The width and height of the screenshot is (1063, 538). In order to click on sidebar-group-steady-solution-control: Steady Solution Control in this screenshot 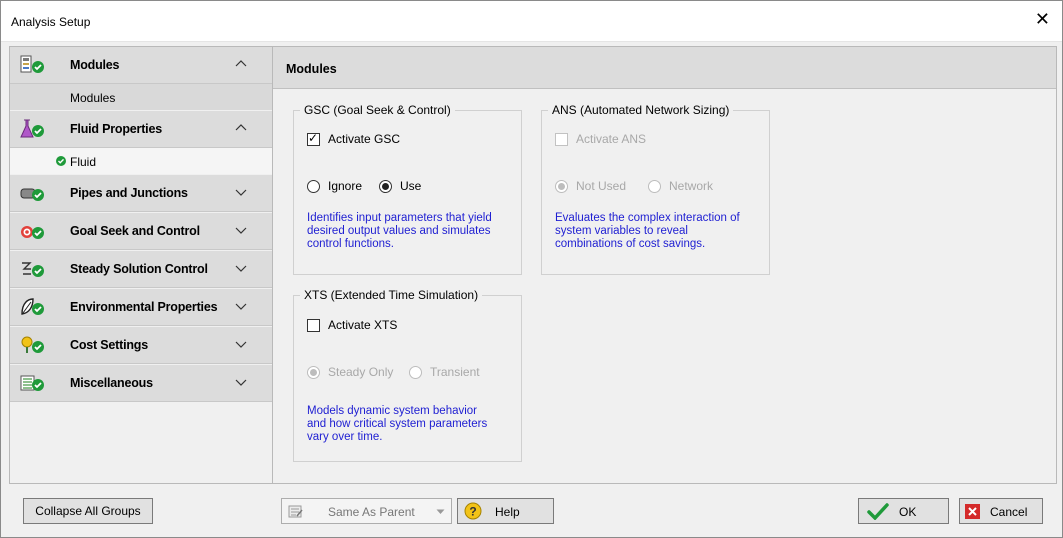, I will do `click(141, 269)`.